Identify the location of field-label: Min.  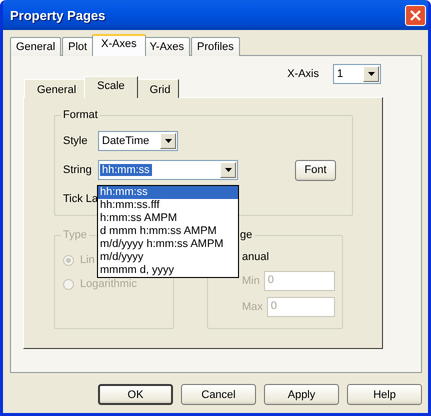
(251, 281).